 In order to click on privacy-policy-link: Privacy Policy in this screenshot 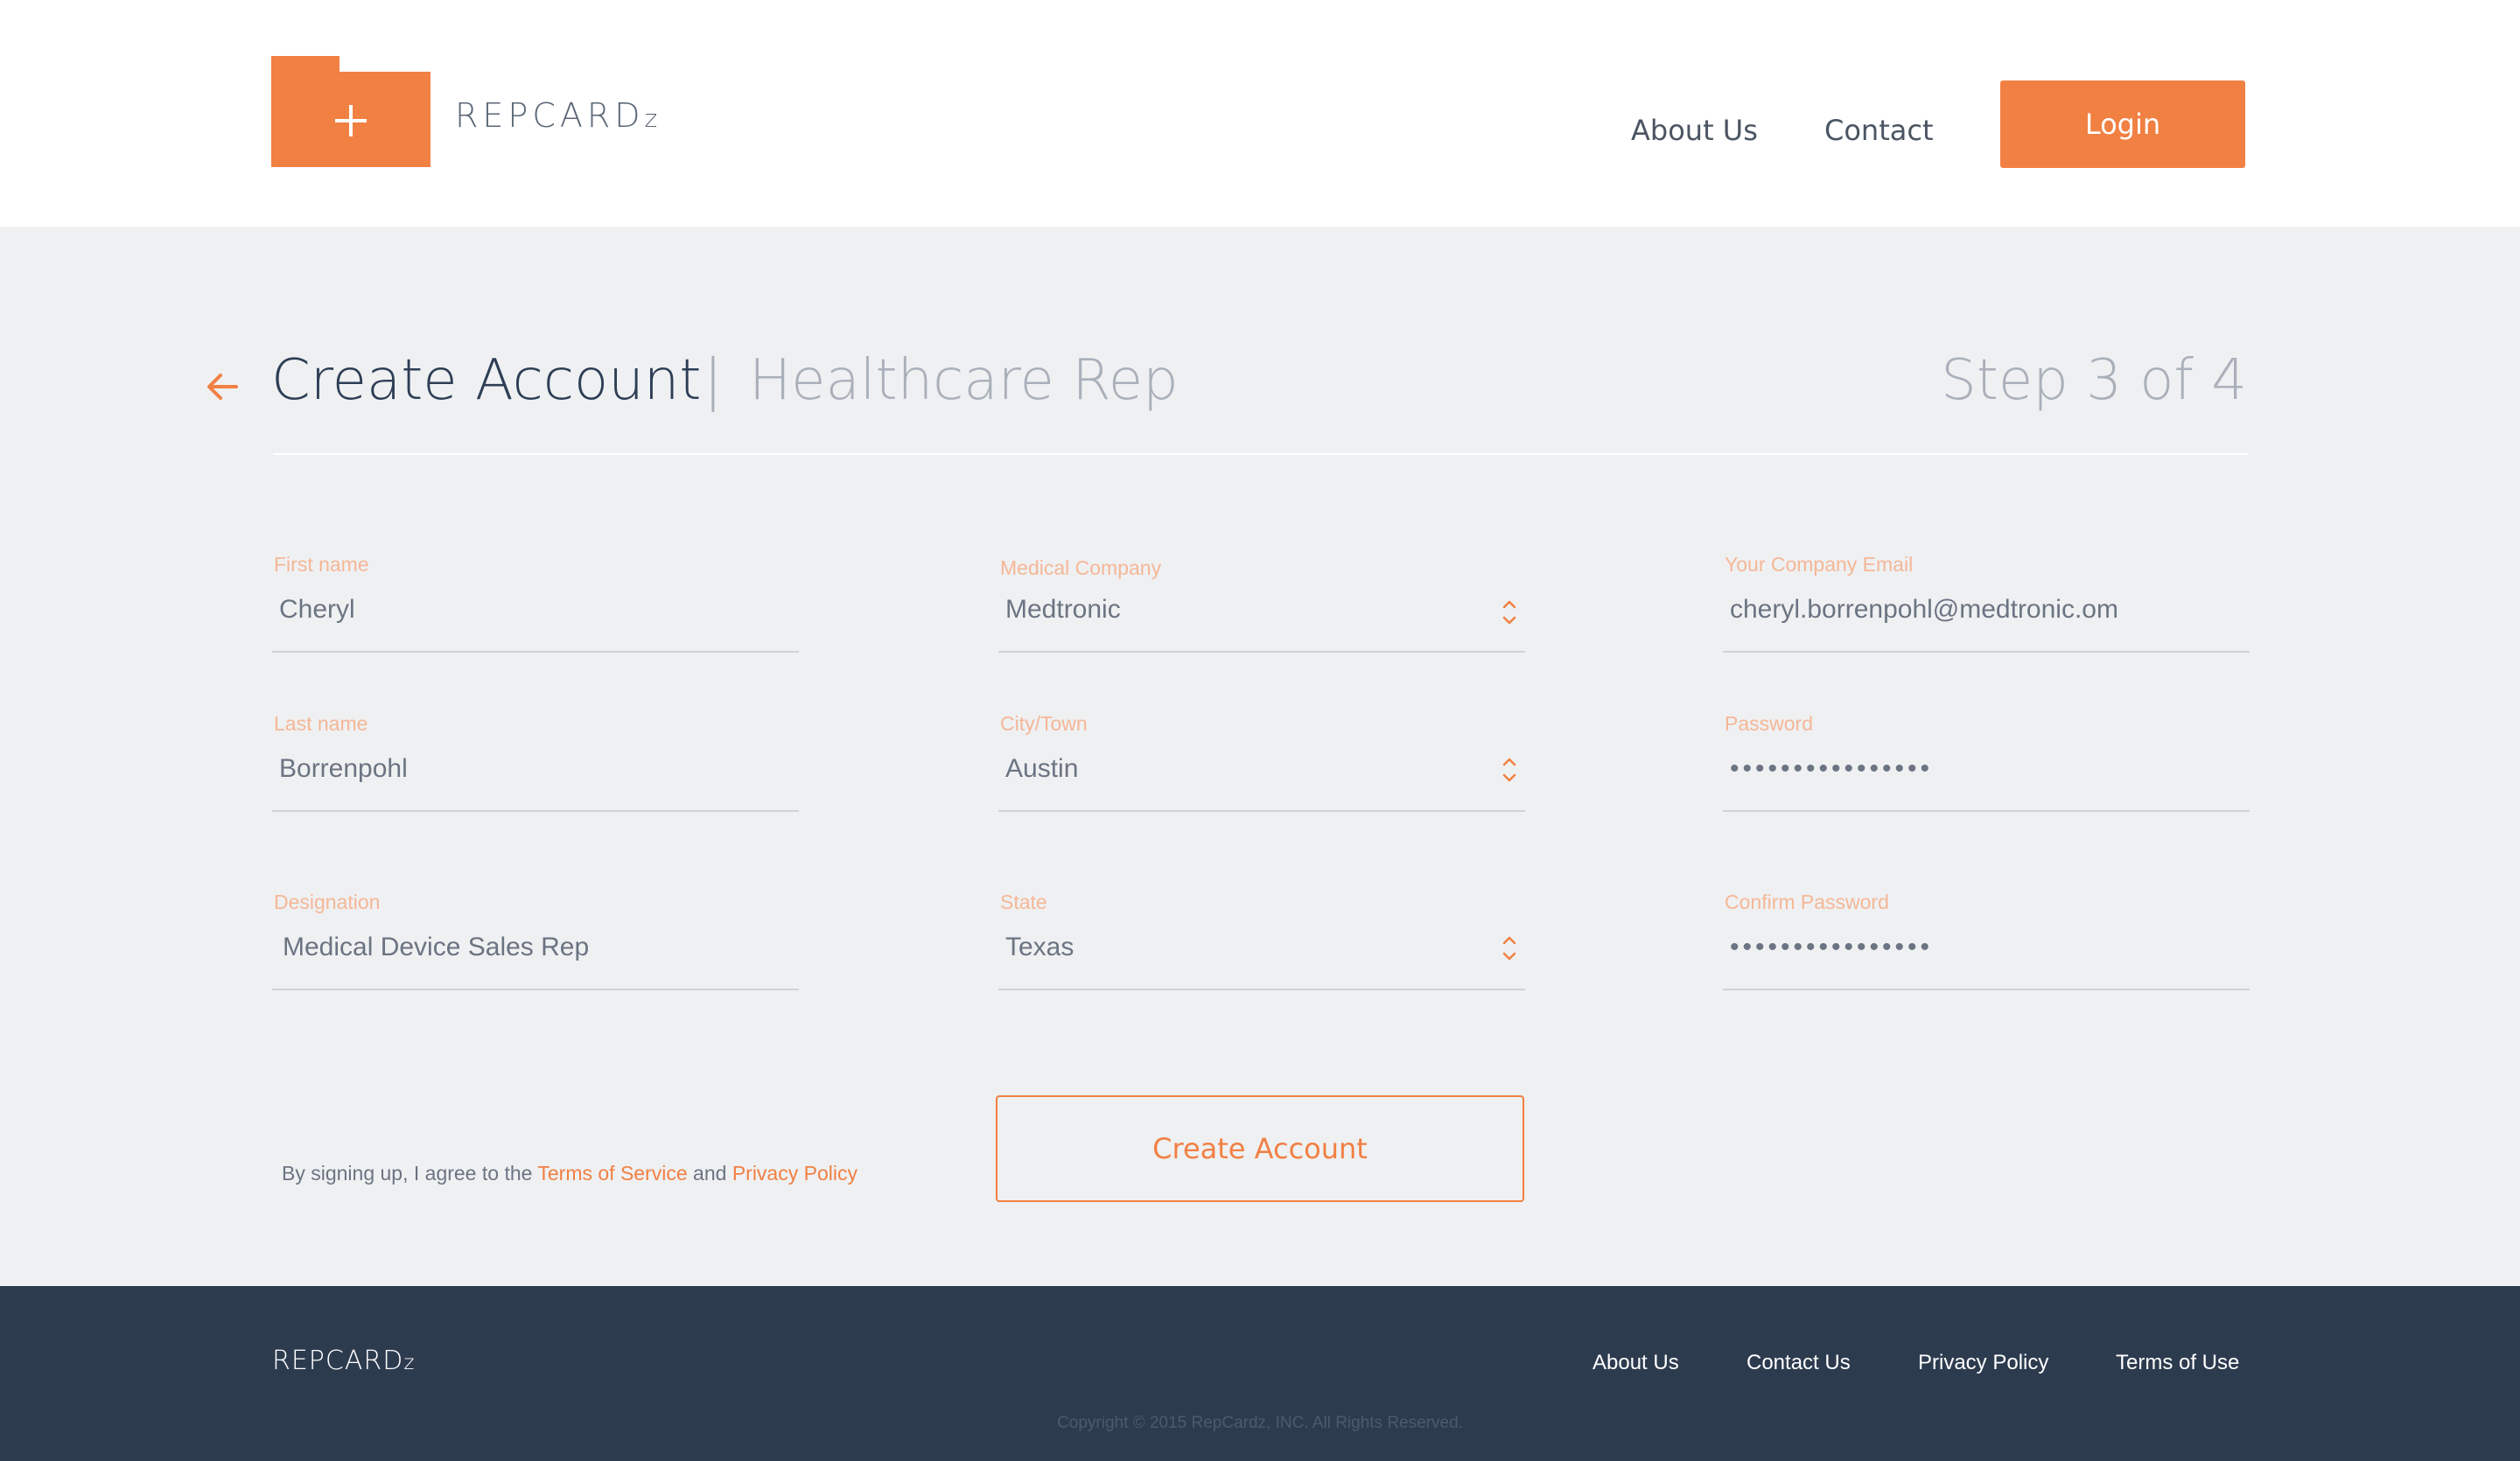, I will do `click(795, 1173)`.